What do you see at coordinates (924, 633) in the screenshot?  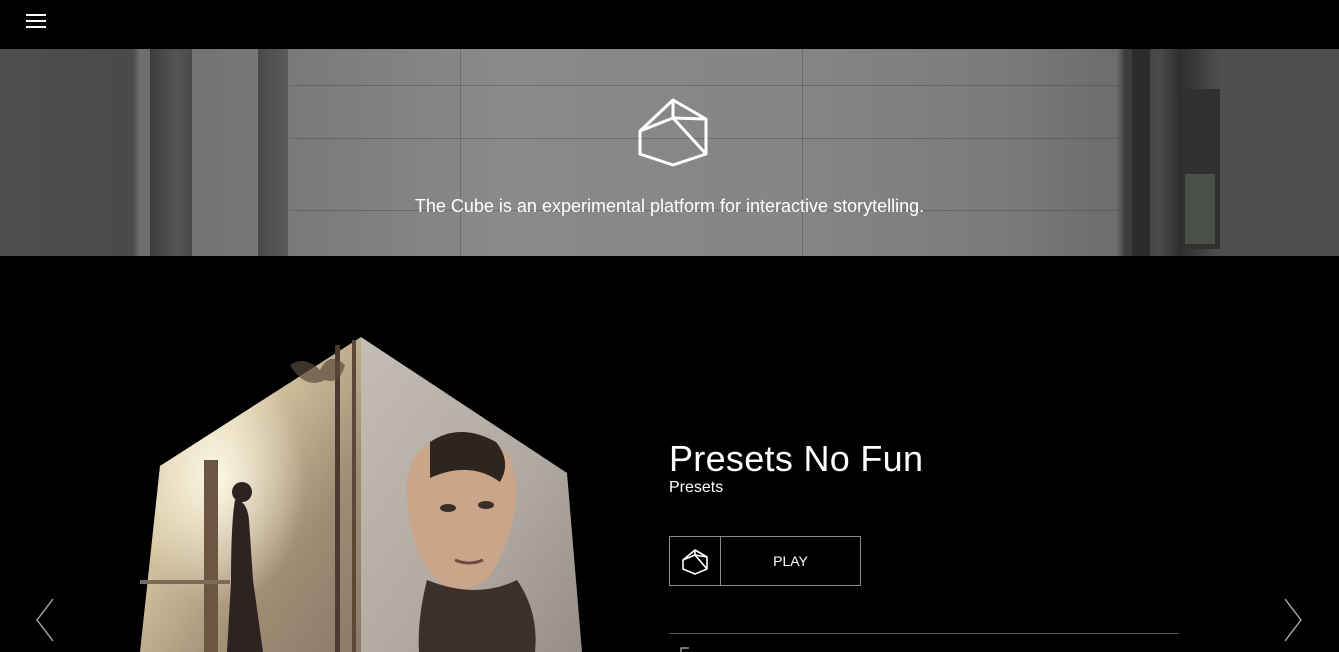 I see `divider` at bounding box center [924, 633].